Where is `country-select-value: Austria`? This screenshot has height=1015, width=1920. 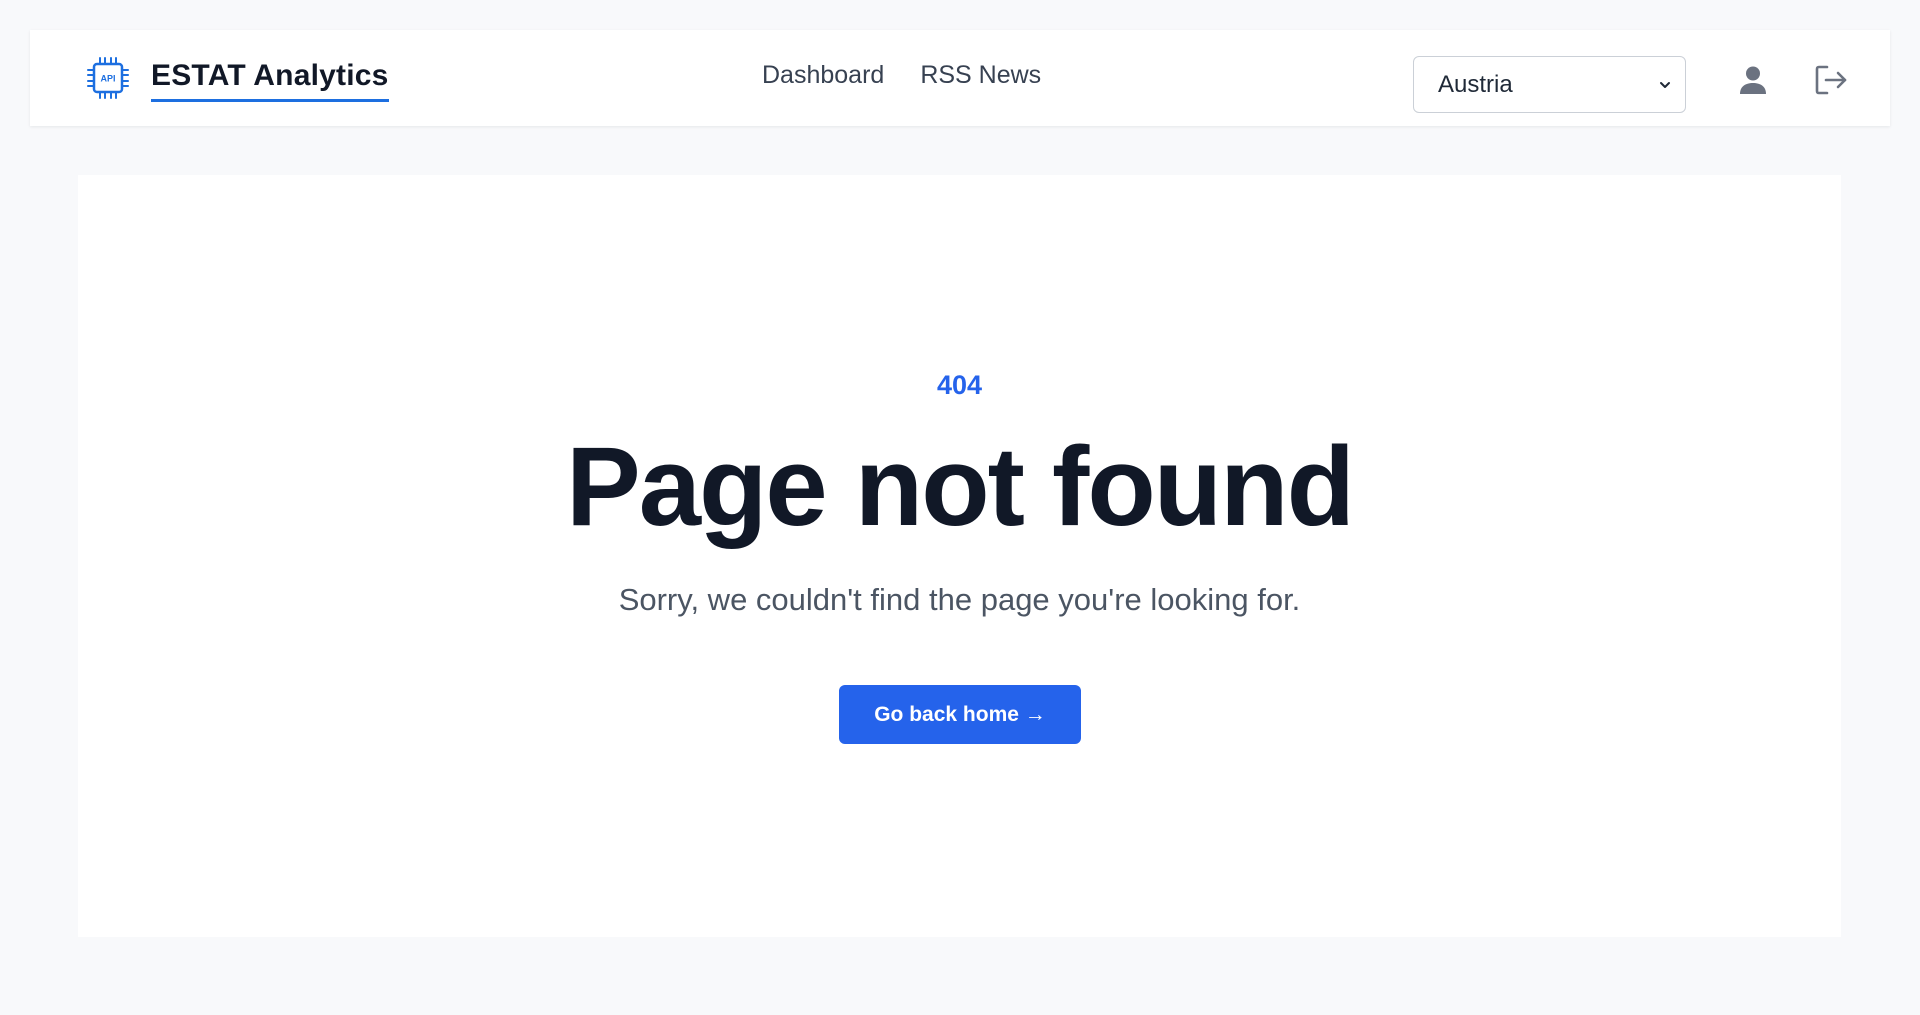
country-select-value: Austria is located at coordinates (1475, 84).